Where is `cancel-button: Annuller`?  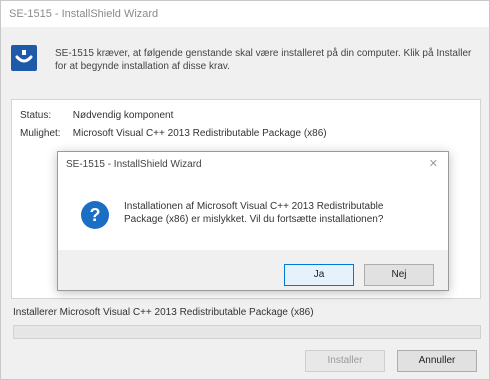
cancel-button: Annuller is located at coordinates (437, 361).